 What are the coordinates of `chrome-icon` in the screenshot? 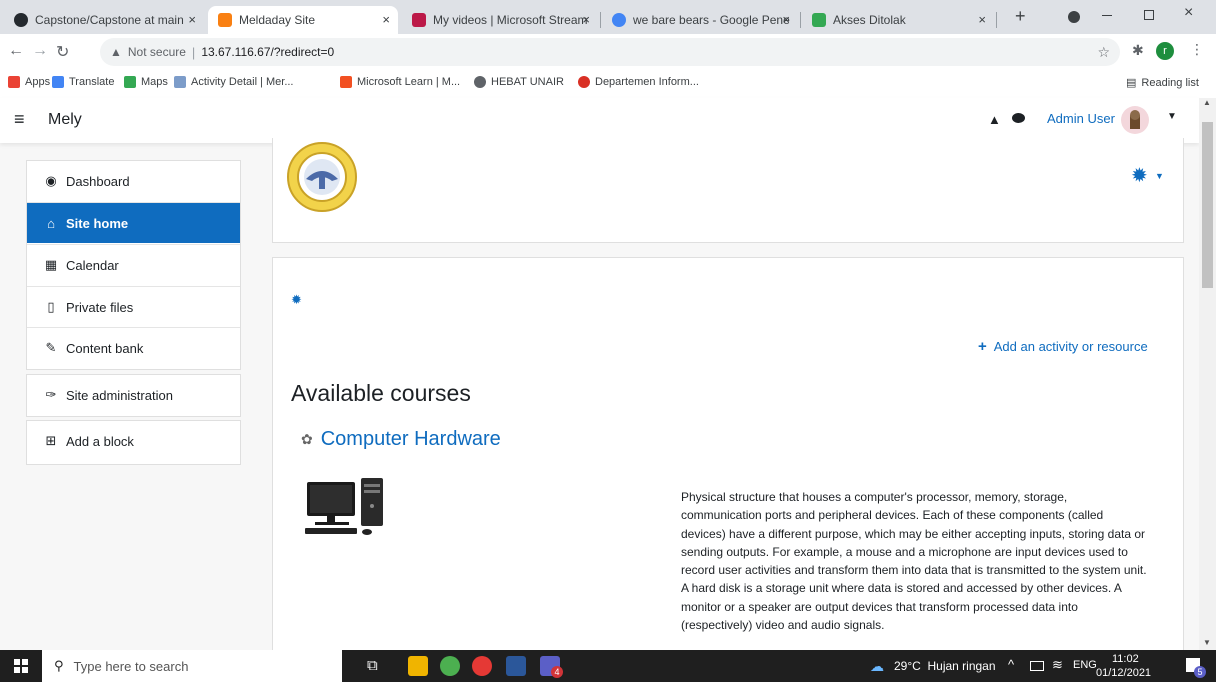 It's located at (450, 666).